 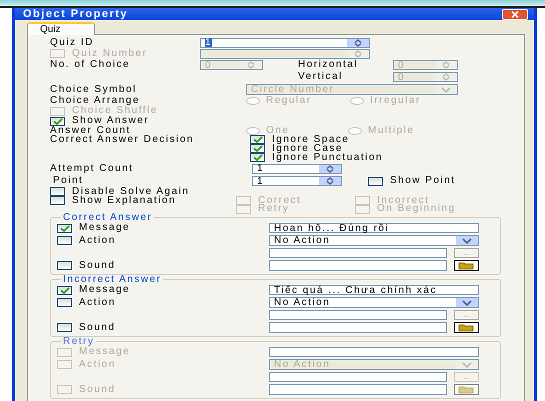 I want to click on field-label: No. of Choice, so click(x=90, y=65).